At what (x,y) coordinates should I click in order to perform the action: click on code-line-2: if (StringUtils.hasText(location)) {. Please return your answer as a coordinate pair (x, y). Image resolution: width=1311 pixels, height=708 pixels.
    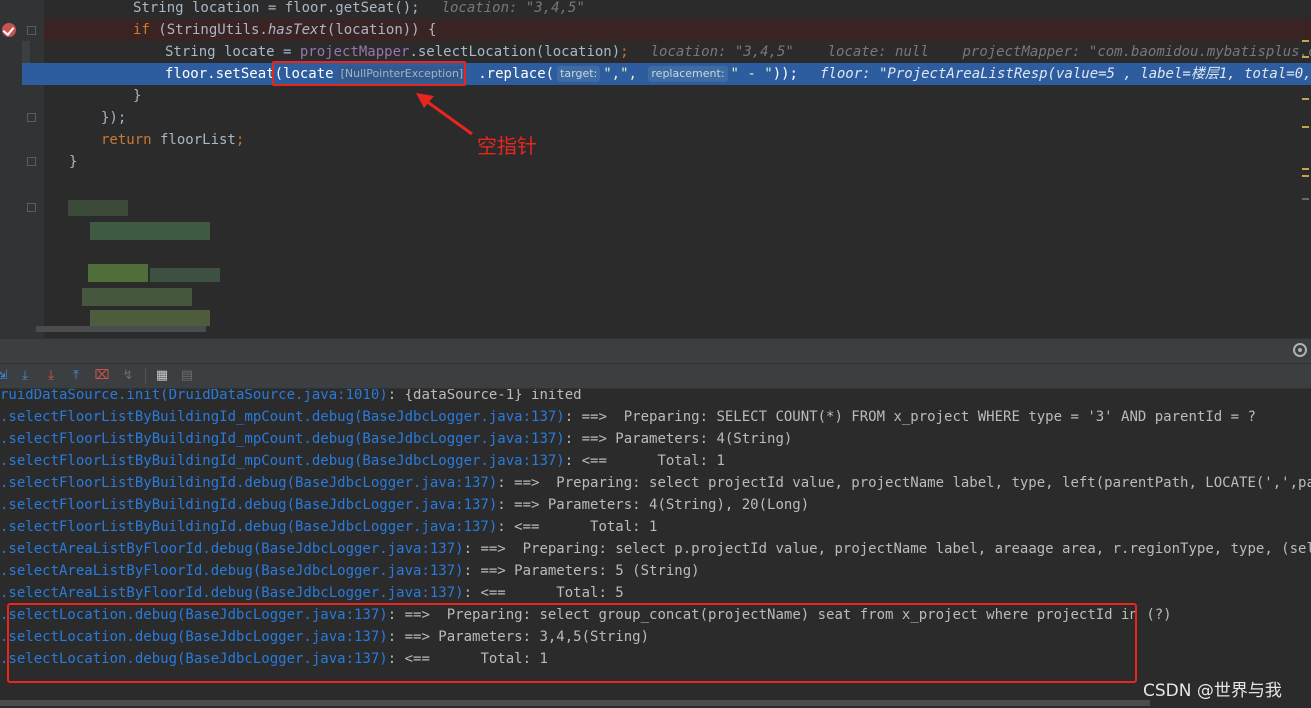
    Looking at the image, I should click on (284, 30).